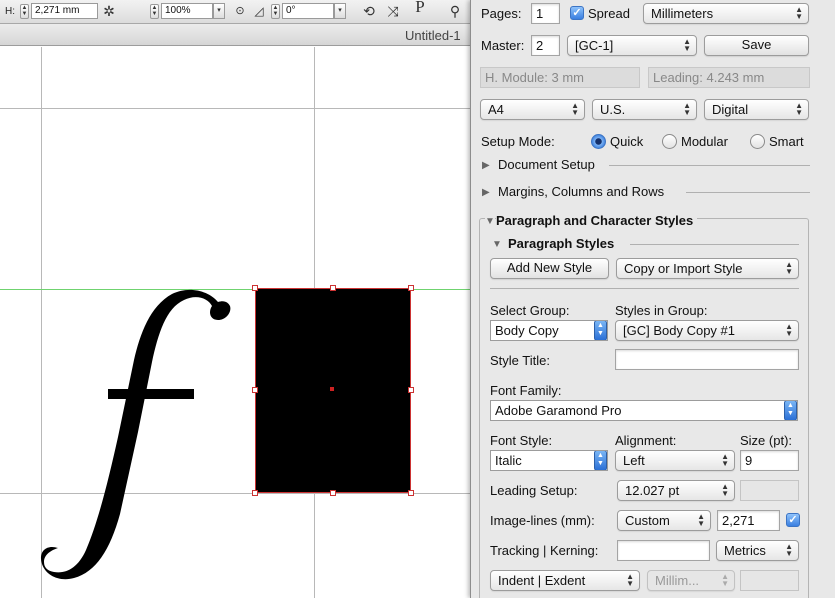 Image resolution: width=835 pixels, height=598 pixels. I want to click on font-family-label: Font Family:, so click(526, 390).